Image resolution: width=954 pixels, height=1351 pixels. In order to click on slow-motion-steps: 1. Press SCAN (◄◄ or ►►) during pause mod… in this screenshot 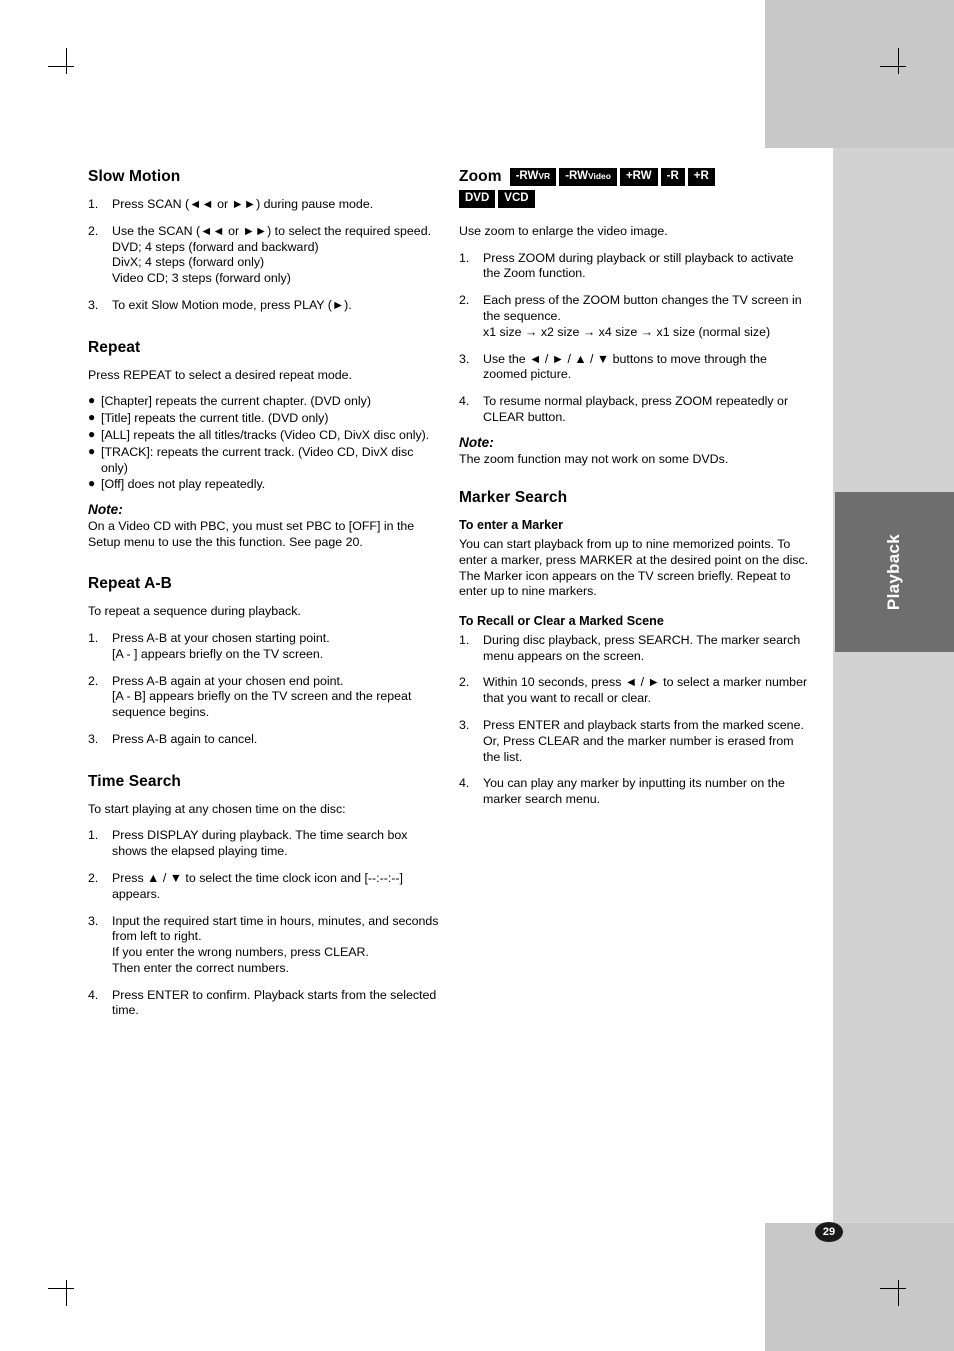, I will do `click(264, 255)`.